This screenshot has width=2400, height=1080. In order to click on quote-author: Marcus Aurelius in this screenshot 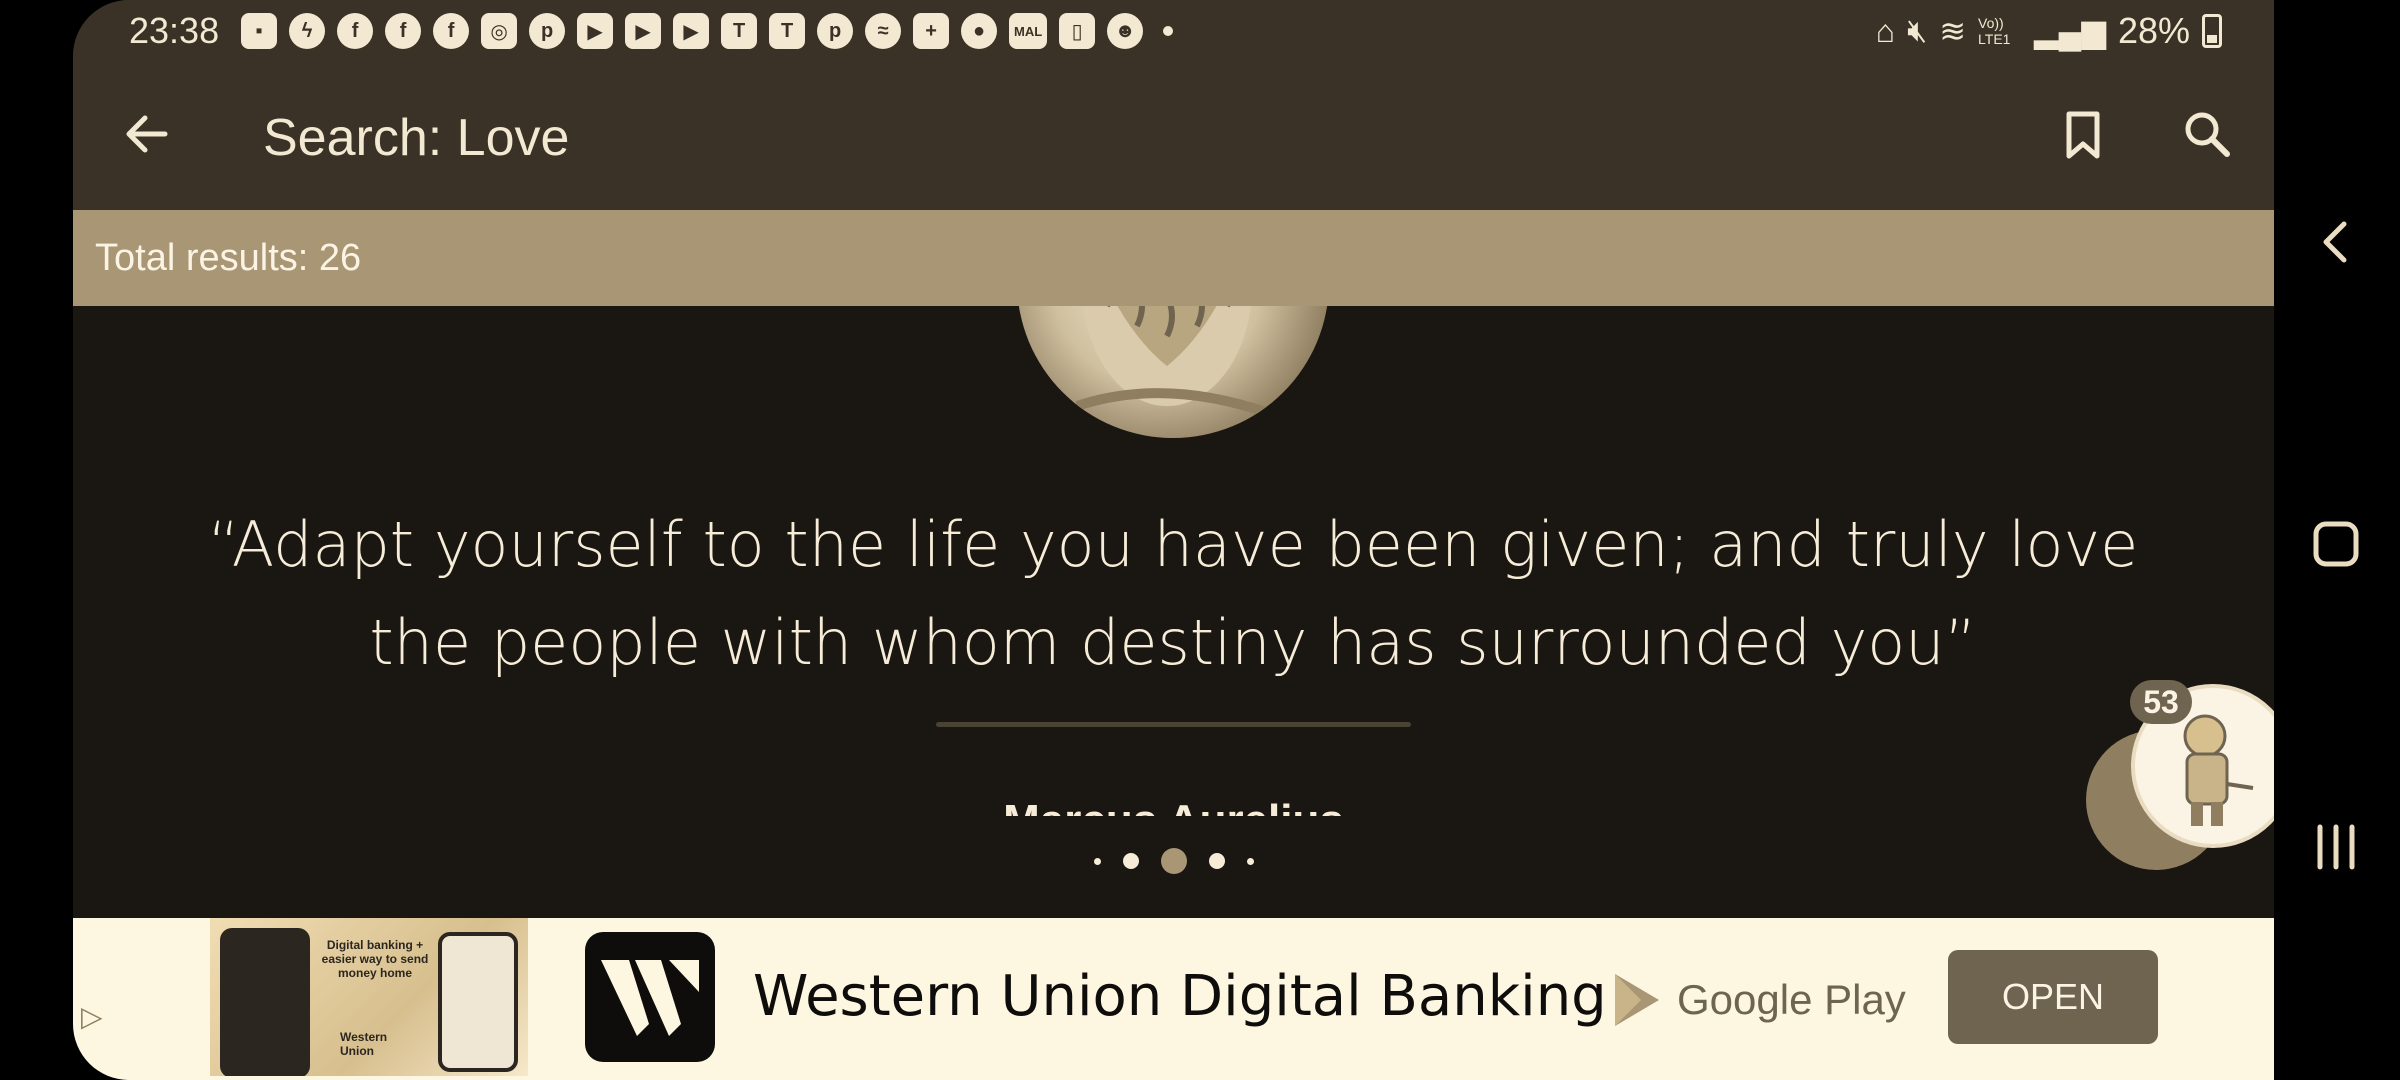, I will do `click(1173, 801)`.